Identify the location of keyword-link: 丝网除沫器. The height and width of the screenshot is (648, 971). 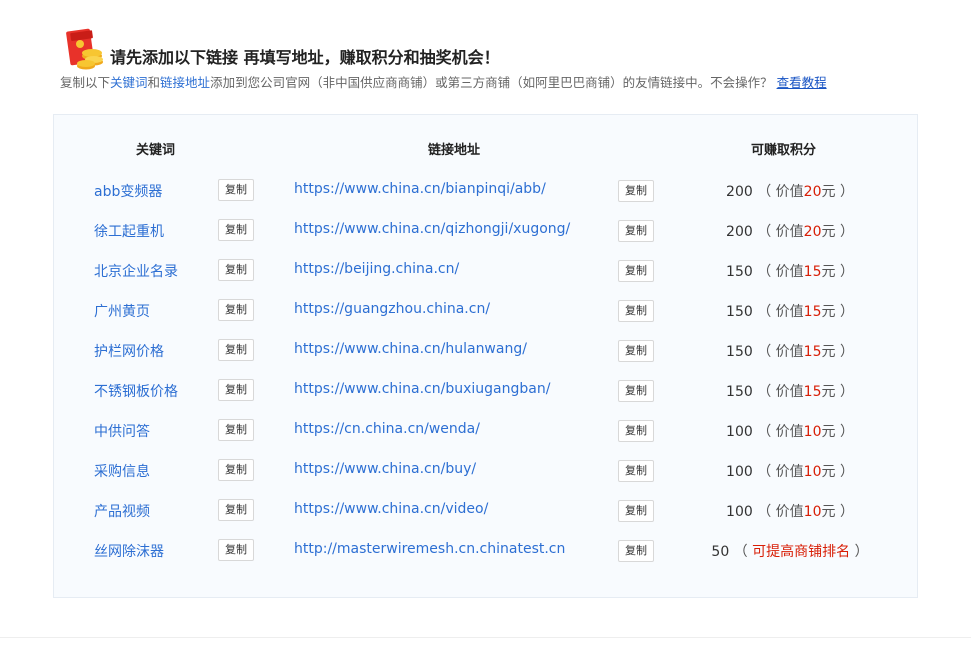
(129, 551).